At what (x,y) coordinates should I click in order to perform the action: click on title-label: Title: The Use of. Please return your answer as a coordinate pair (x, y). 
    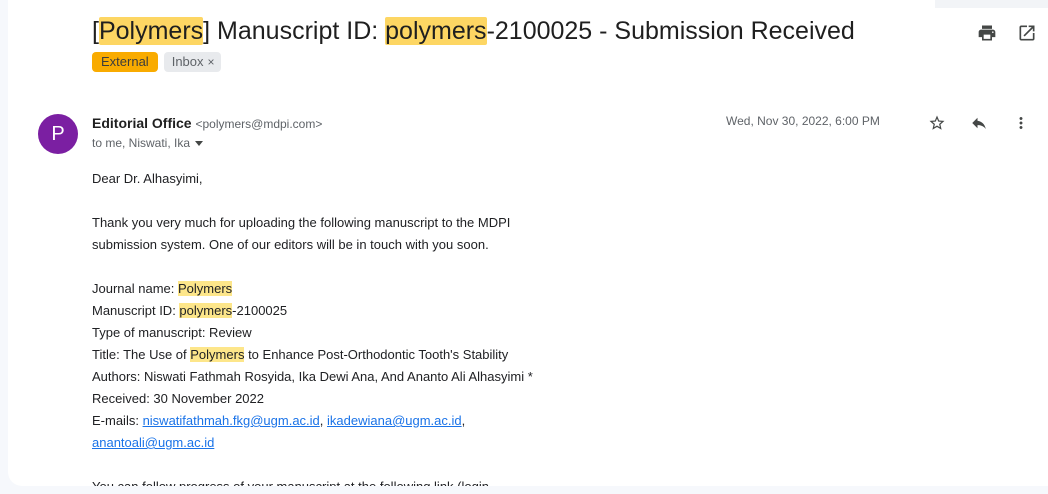
    Looking at the image, I should click on (141, 354).